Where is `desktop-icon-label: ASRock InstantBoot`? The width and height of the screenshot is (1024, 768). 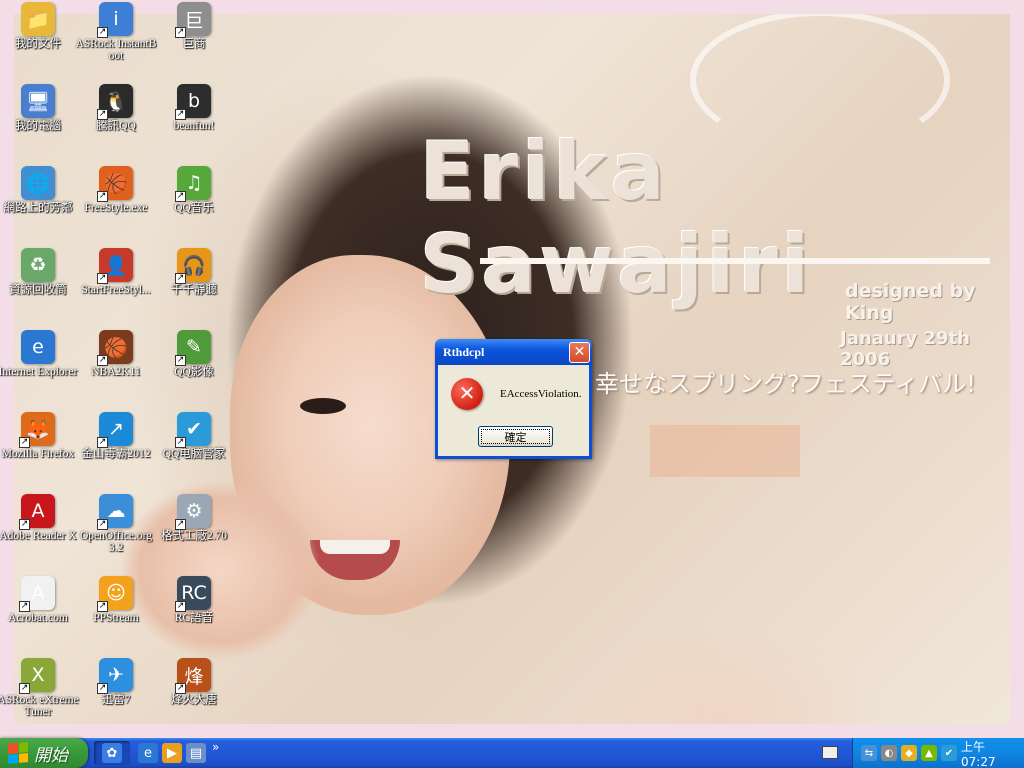 desktop-icon-label: ASRock InstantBoot is located at coordinates (116, 50).